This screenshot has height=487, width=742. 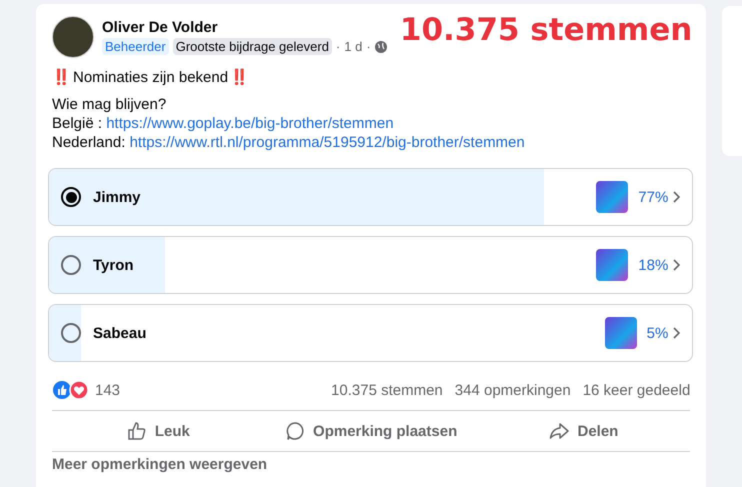 I want to click on option-name: Jimmy, so click(x=117, y=197).